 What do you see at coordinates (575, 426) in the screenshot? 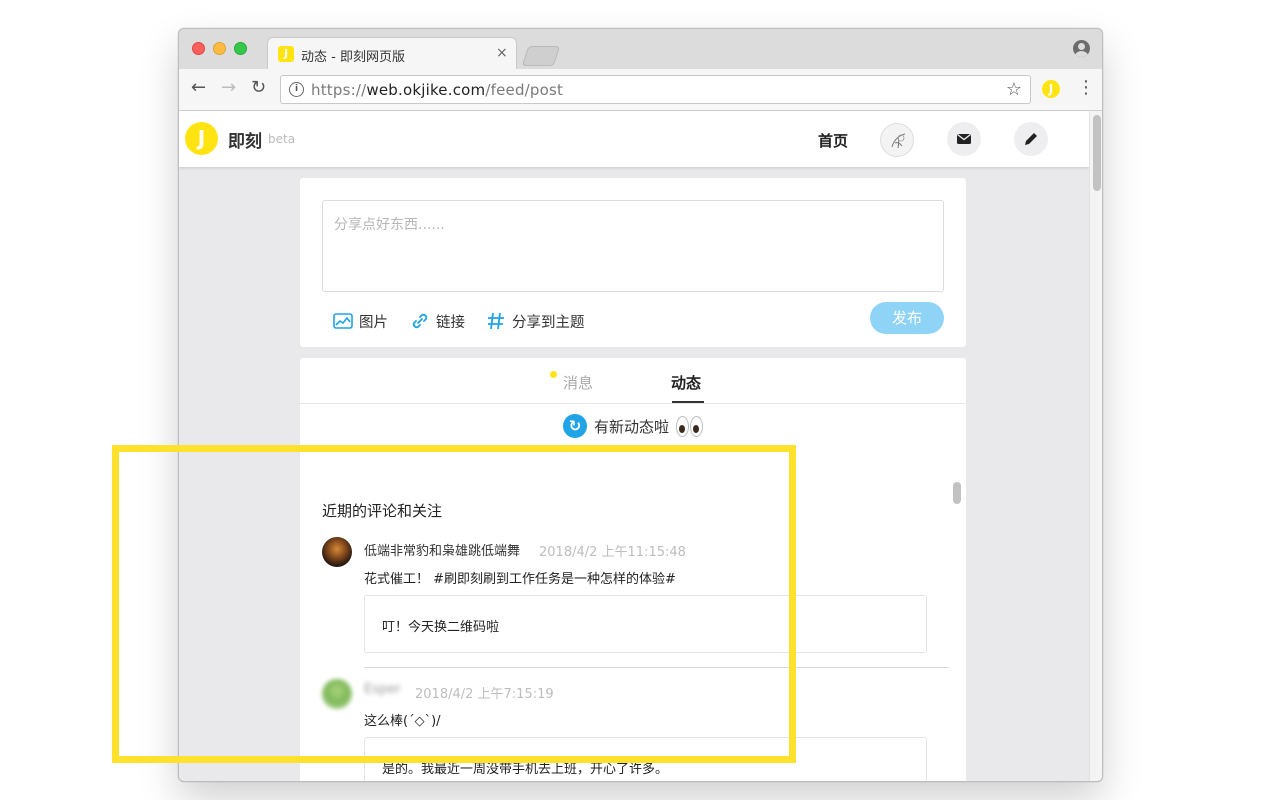
I see `refresh-icon: ↻` at bounding box center [575, 426].